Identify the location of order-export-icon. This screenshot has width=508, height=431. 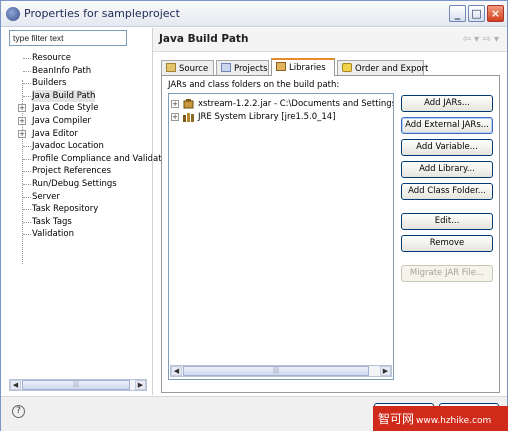
(347, 67).